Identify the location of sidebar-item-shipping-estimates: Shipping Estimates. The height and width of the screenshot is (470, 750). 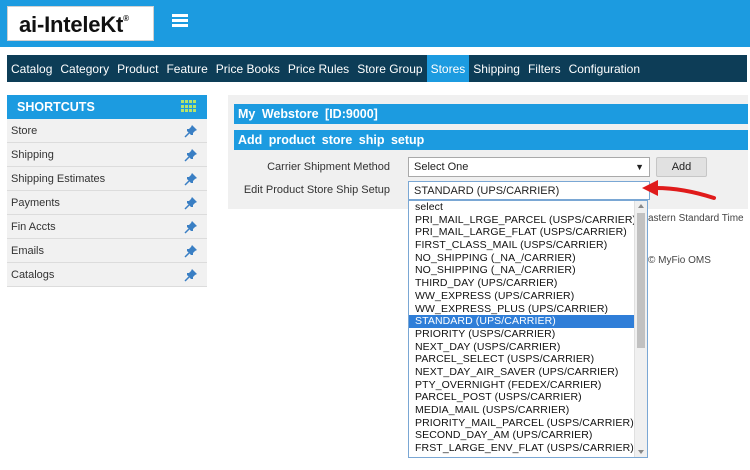
(107, 179).